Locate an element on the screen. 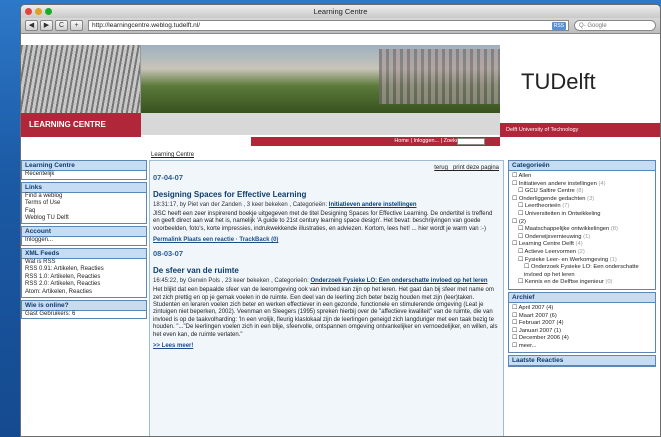 This screenshot has width=661, height=437. sidebar-box-header: Wie is online? is located at coordinates (84, 305).